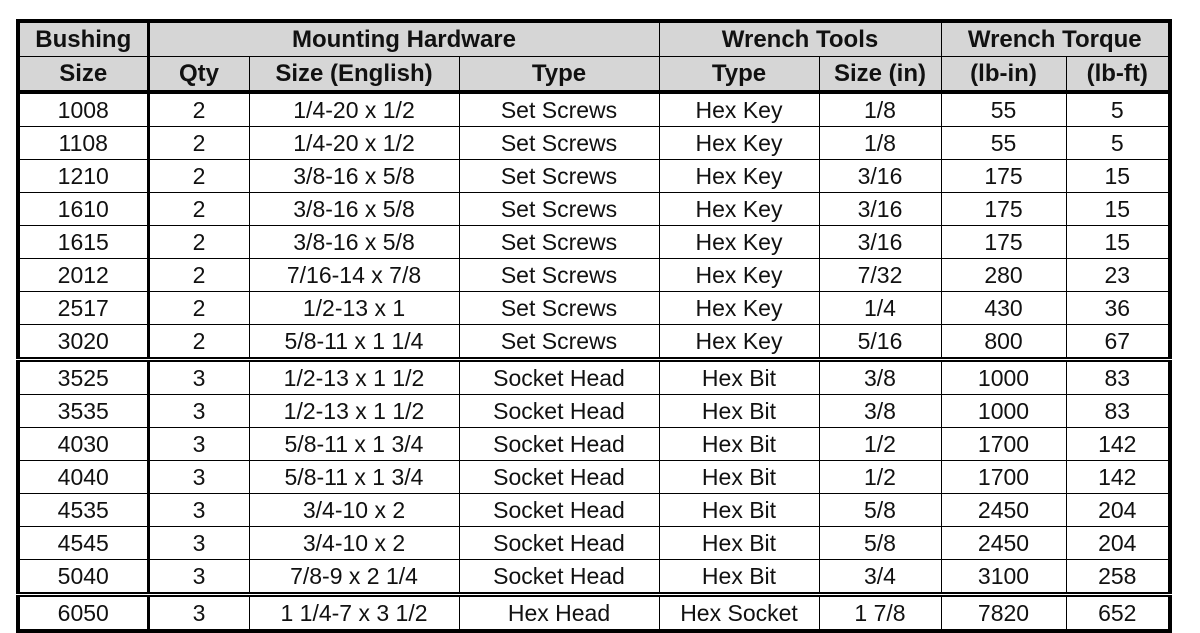 Image resolution: width=1200 pixels, height=633 pixels. Describe the element at coordinates (1118, 275) in the screenshot. I see `cell-torque-lb-ft: 23` at that location.